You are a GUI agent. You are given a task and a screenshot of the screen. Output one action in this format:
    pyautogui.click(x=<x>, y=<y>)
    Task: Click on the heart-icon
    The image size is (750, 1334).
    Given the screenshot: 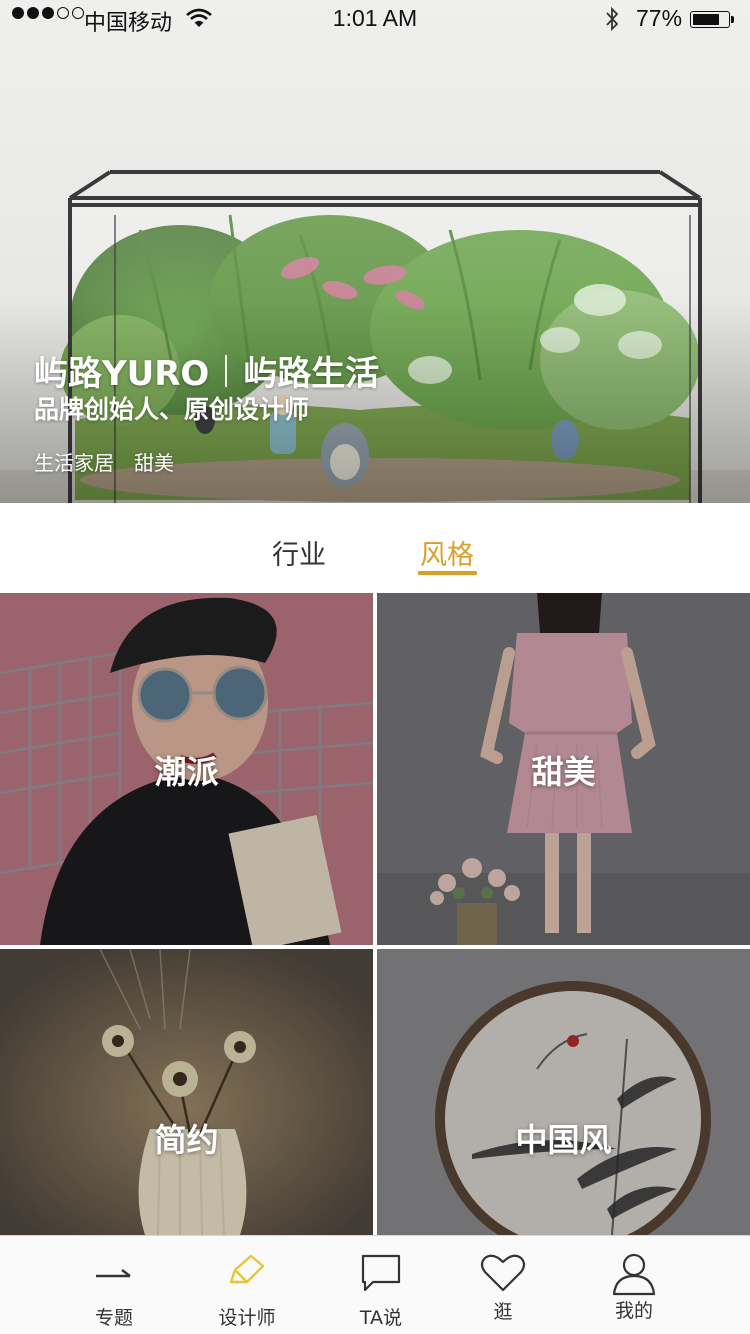 What is the action you would take?
    pyautogui.click(x=503, y=1273)
    